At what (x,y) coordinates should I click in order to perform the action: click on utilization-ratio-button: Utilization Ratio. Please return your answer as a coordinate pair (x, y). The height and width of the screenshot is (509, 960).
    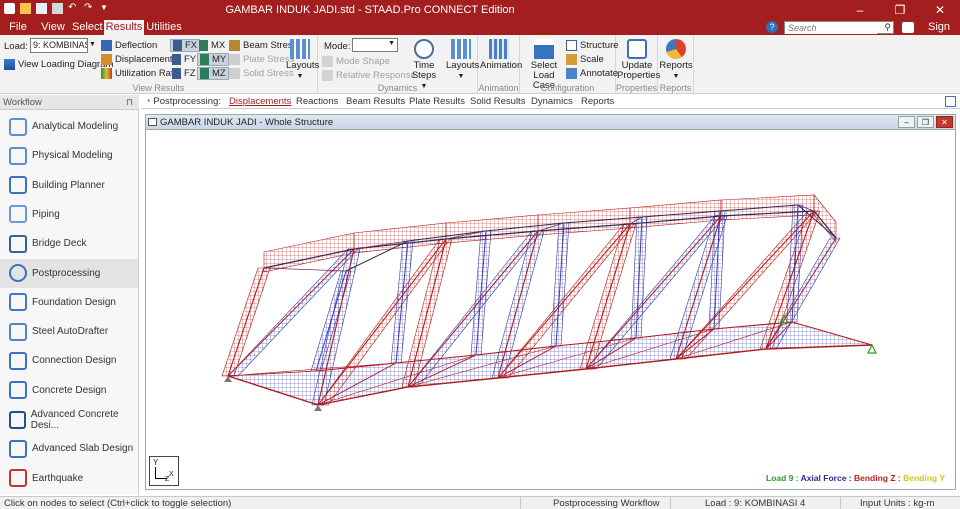
    Looking at the image, I should click on (141, 73).